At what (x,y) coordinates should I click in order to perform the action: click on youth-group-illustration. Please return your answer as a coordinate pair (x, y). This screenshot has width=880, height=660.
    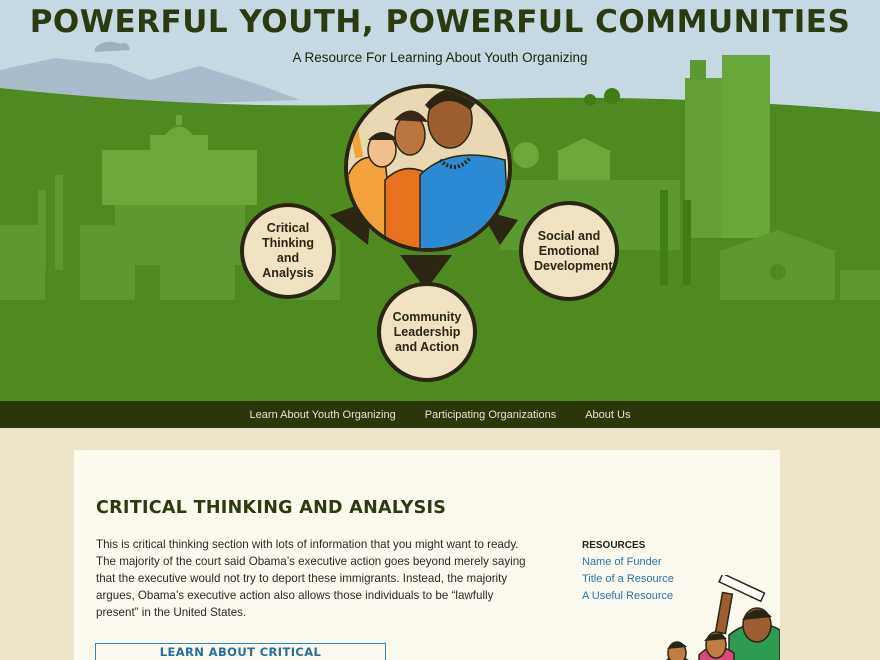
    Looking at the image, I should click on (722, 617).